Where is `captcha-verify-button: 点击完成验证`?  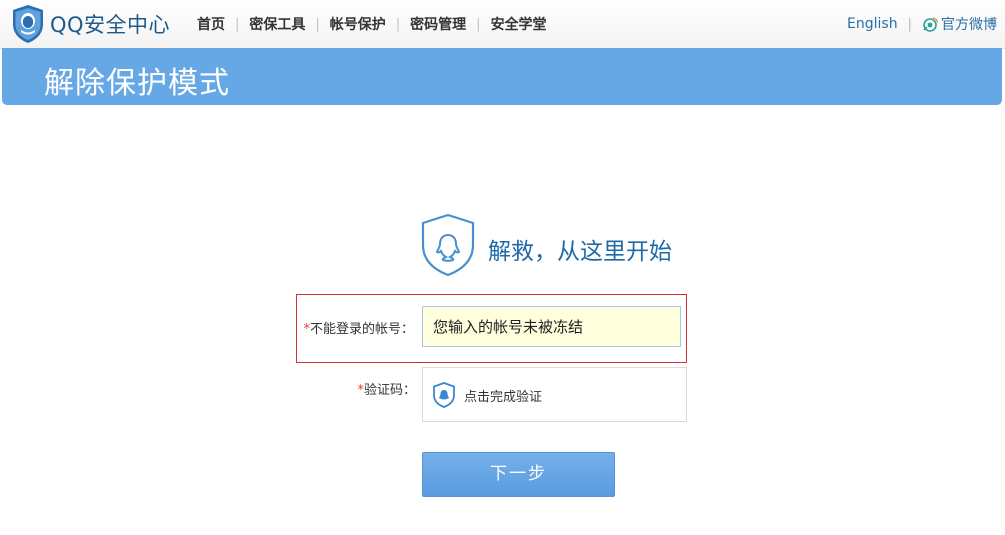 captcha-verify-button: 点击完成验证 is located at coordinates (554, 394).